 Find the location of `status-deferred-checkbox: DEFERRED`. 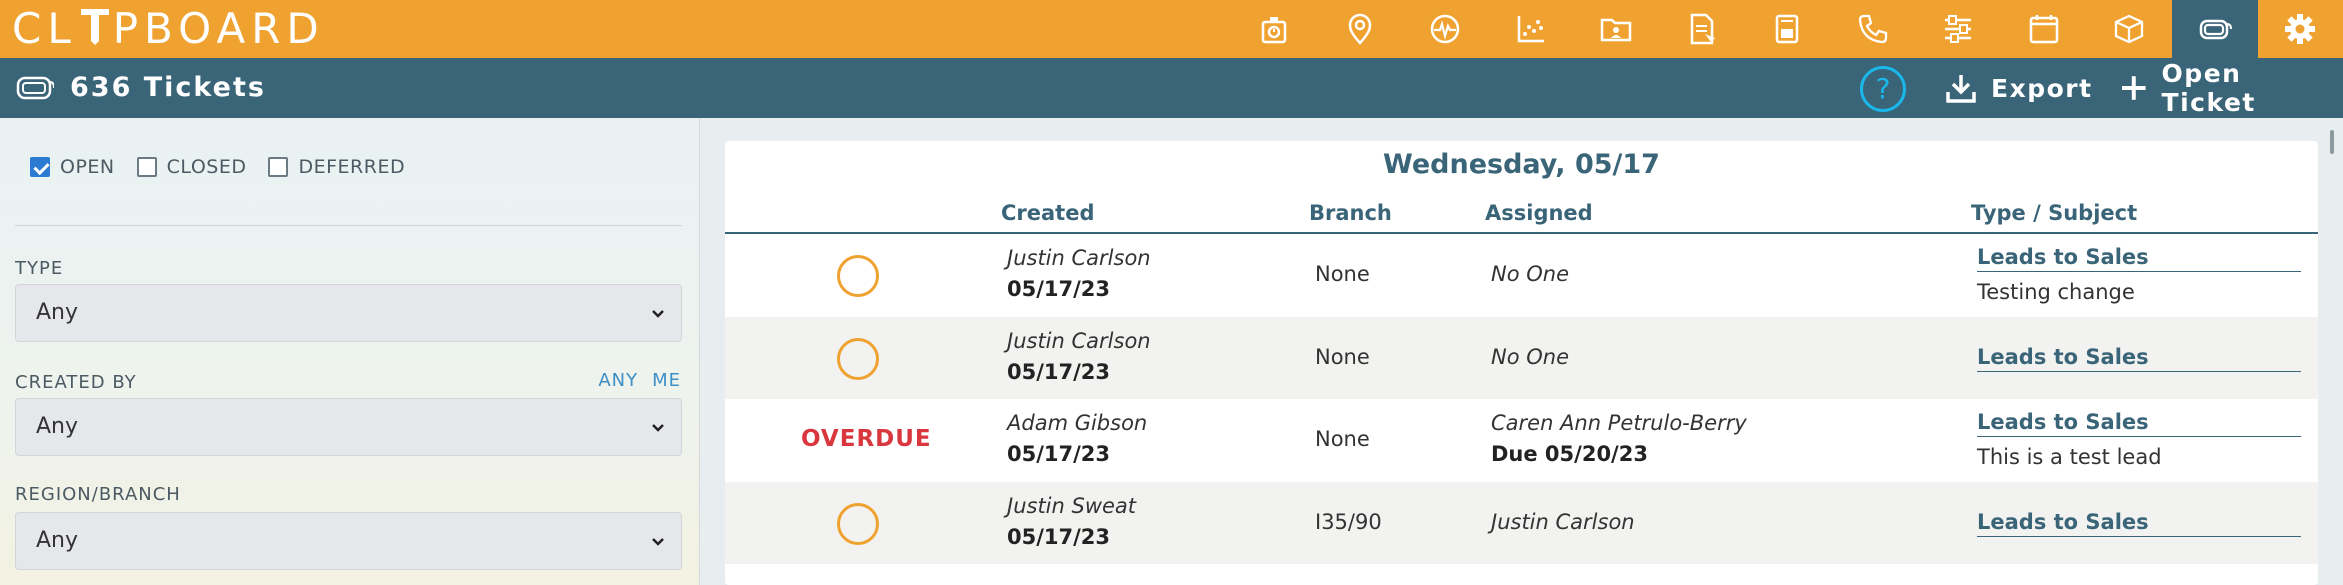

status-deferred-checkbox: DEFERRED is located at coordinates (336, 167).